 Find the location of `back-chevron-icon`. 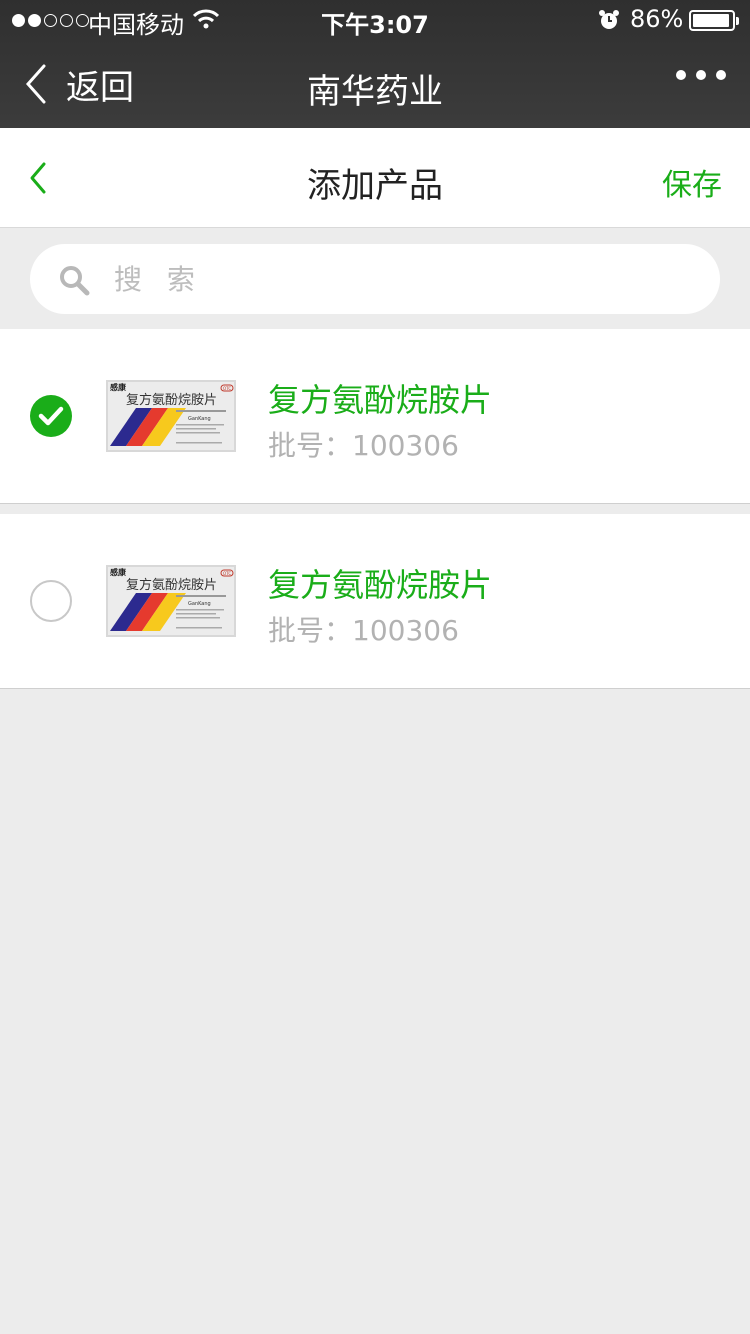

back-chevron-icon is located at coordinates (40, 178).